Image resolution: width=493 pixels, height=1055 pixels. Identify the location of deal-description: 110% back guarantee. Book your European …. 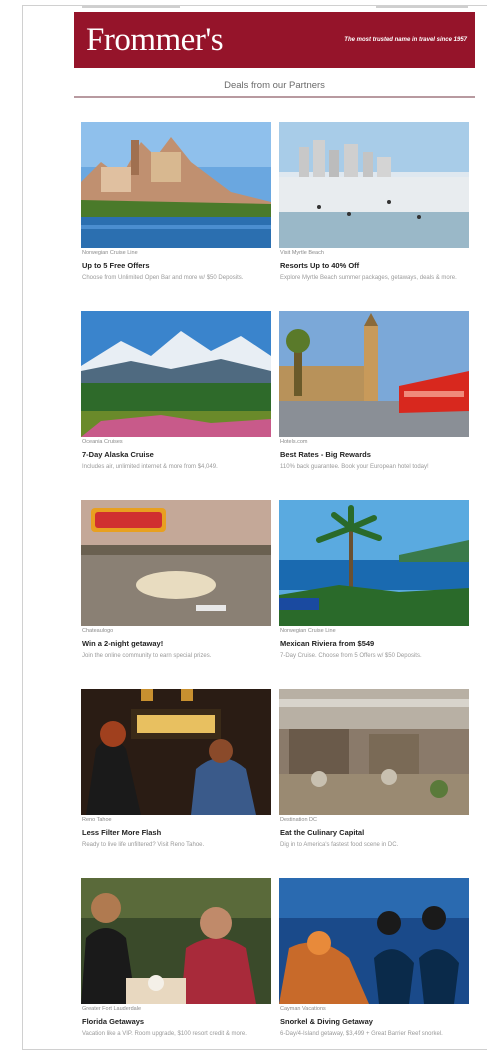
(354, 467).